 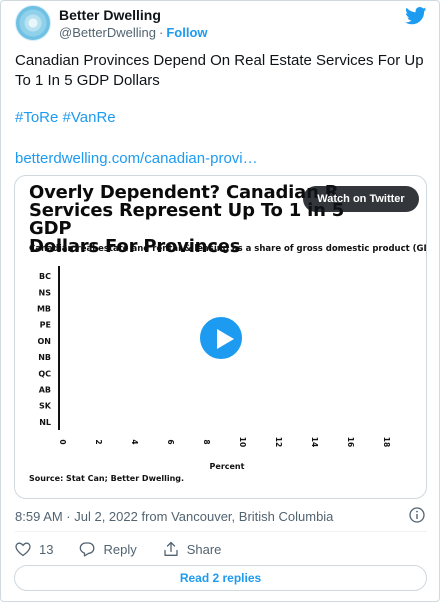 I want to click on hashtags: #ToRe #VanRe, so click(x=65, y=117).